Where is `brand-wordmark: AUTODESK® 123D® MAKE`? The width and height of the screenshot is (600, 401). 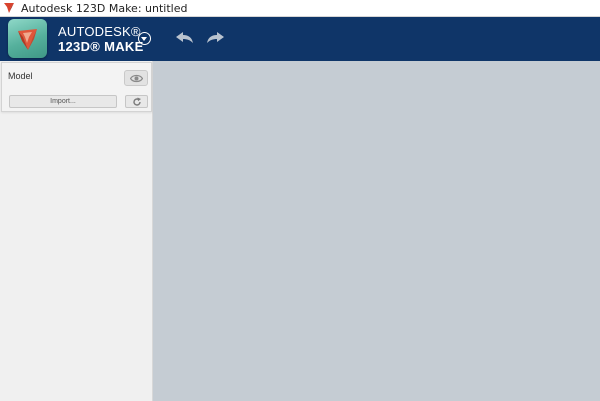
brand-wordmark: AUTODESK® 123D® MAKE is located at coordinates (101, 39).